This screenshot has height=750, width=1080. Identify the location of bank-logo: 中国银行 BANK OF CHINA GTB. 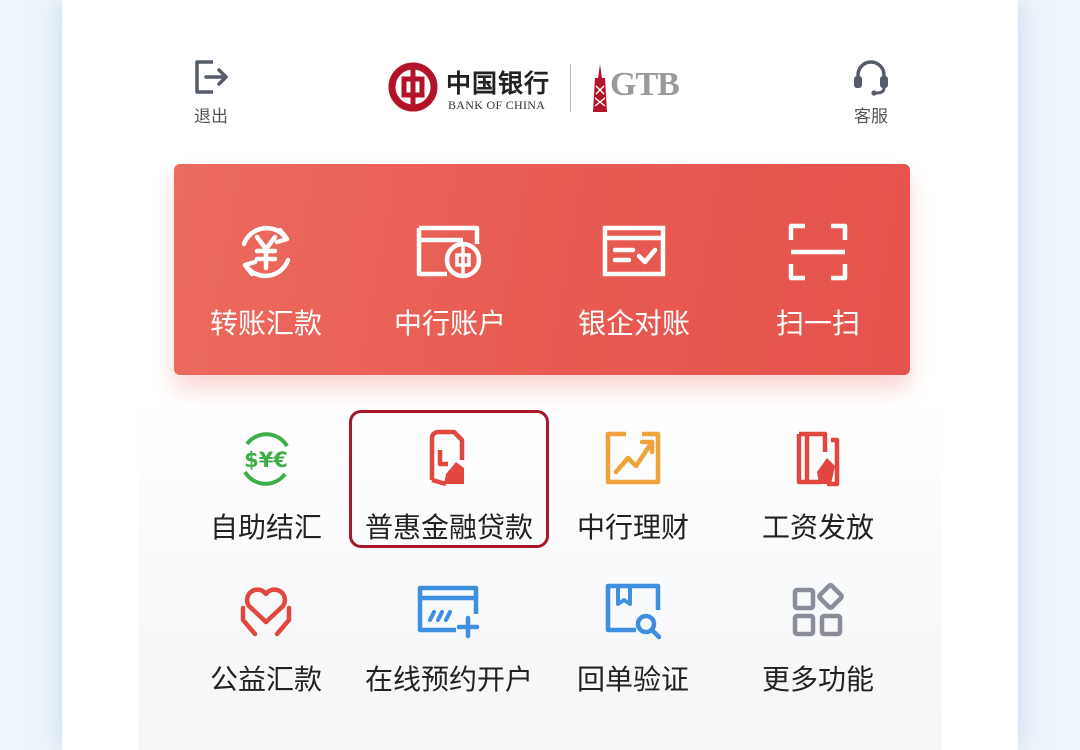
(543, 88).